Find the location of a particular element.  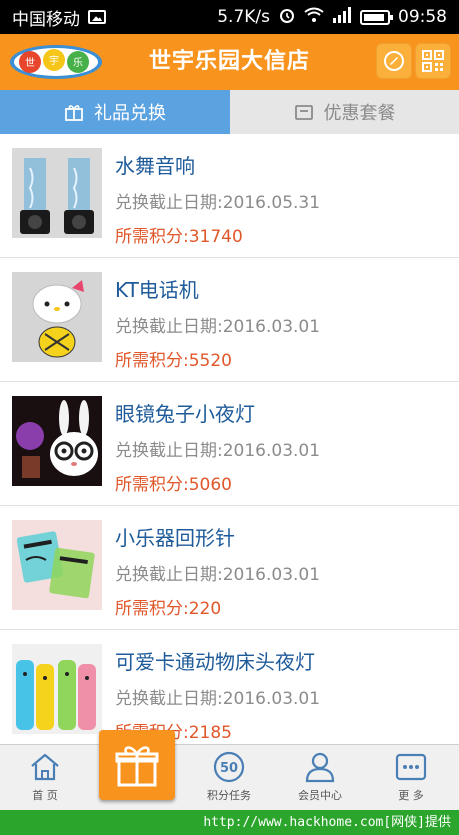

list-item: KT电话机 兑换截止日期:2016.03.01 所需积分:5520 is located at coordinates (229, 320).